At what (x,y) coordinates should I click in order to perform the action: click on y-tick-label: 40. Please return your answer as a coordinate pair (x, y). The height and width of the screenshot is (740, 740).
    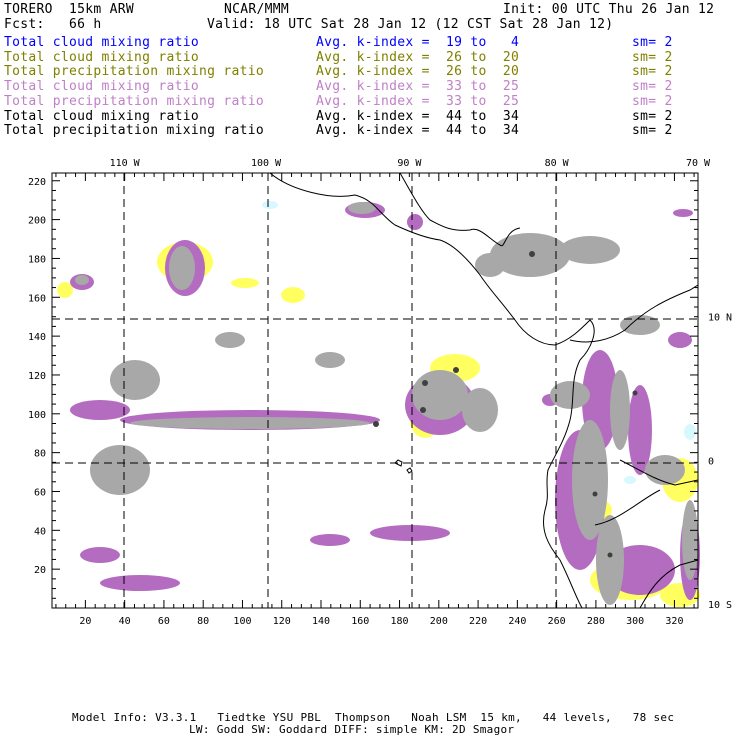
    Looking at the image, I should click on (40, 531).